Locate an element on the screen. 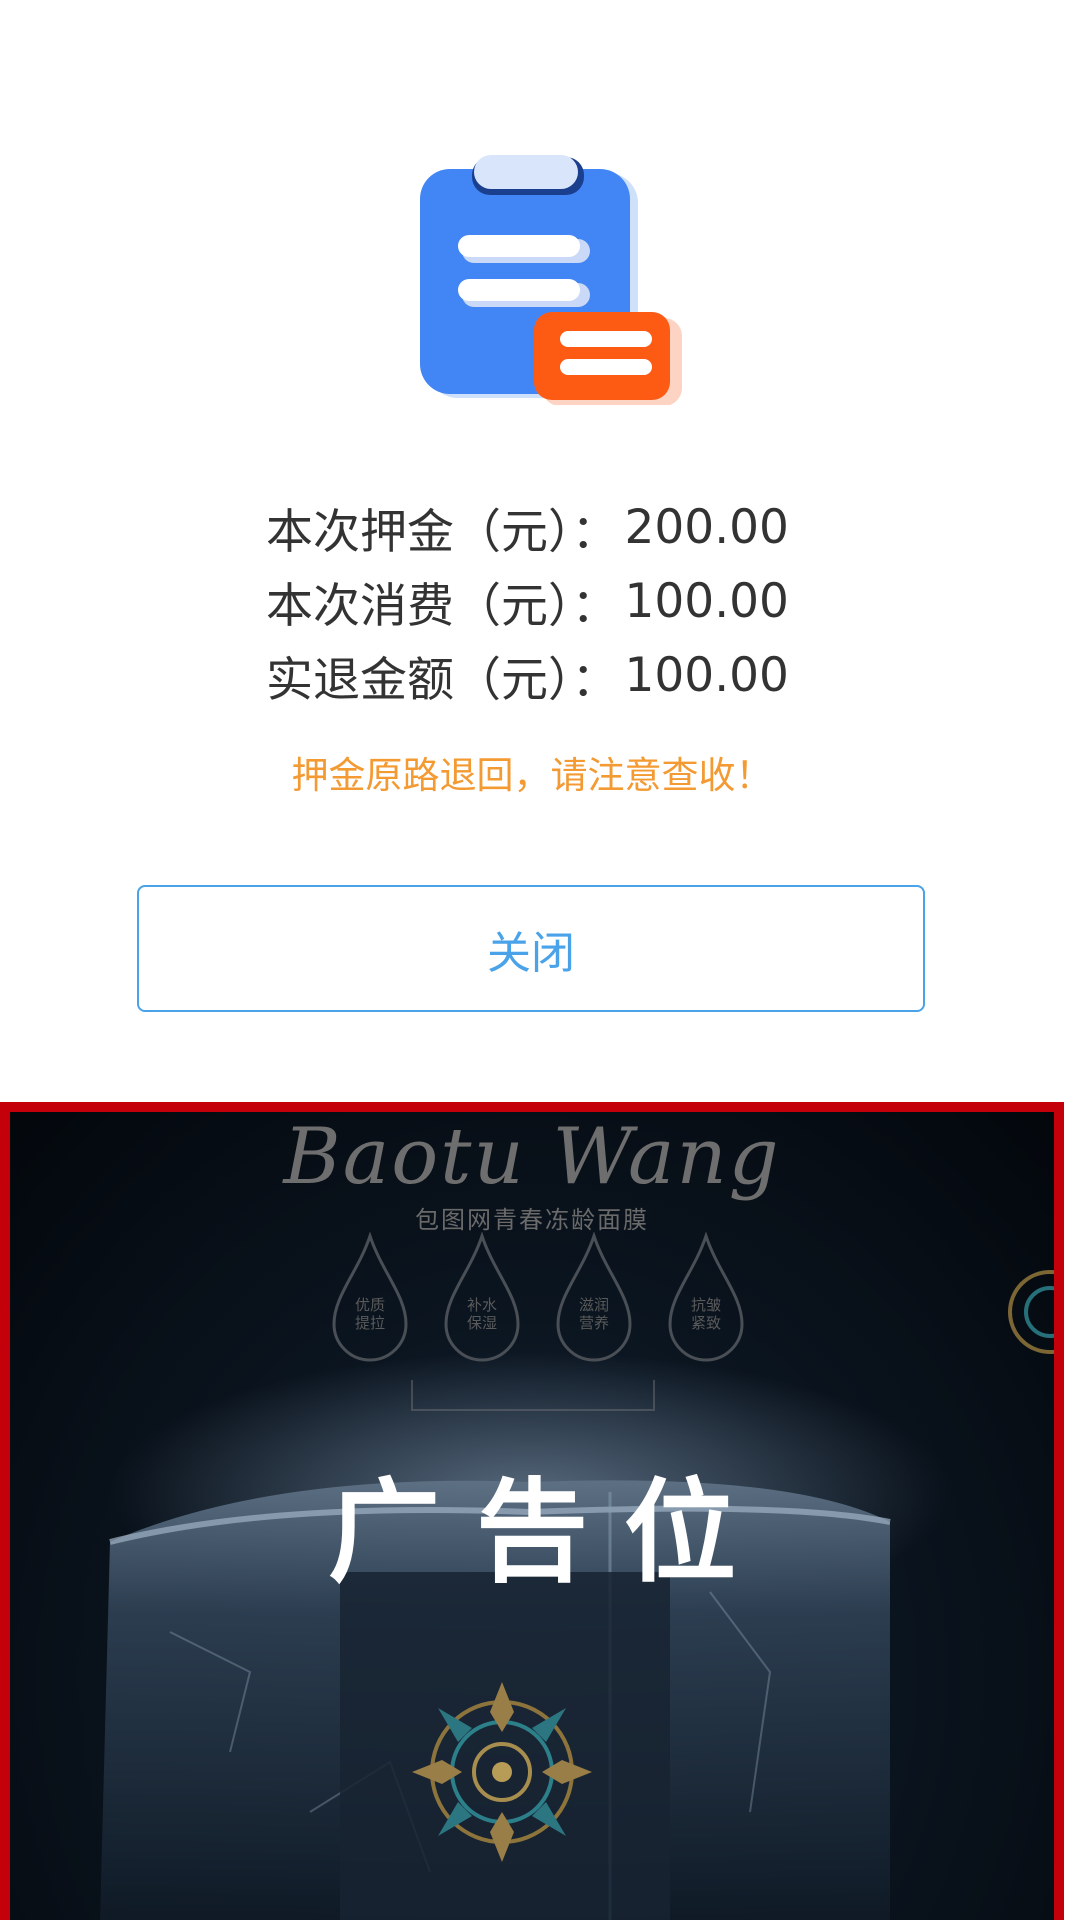 This screenshot has width=1080, height=1920. receipt-icon is located at coordinates (551, 280).